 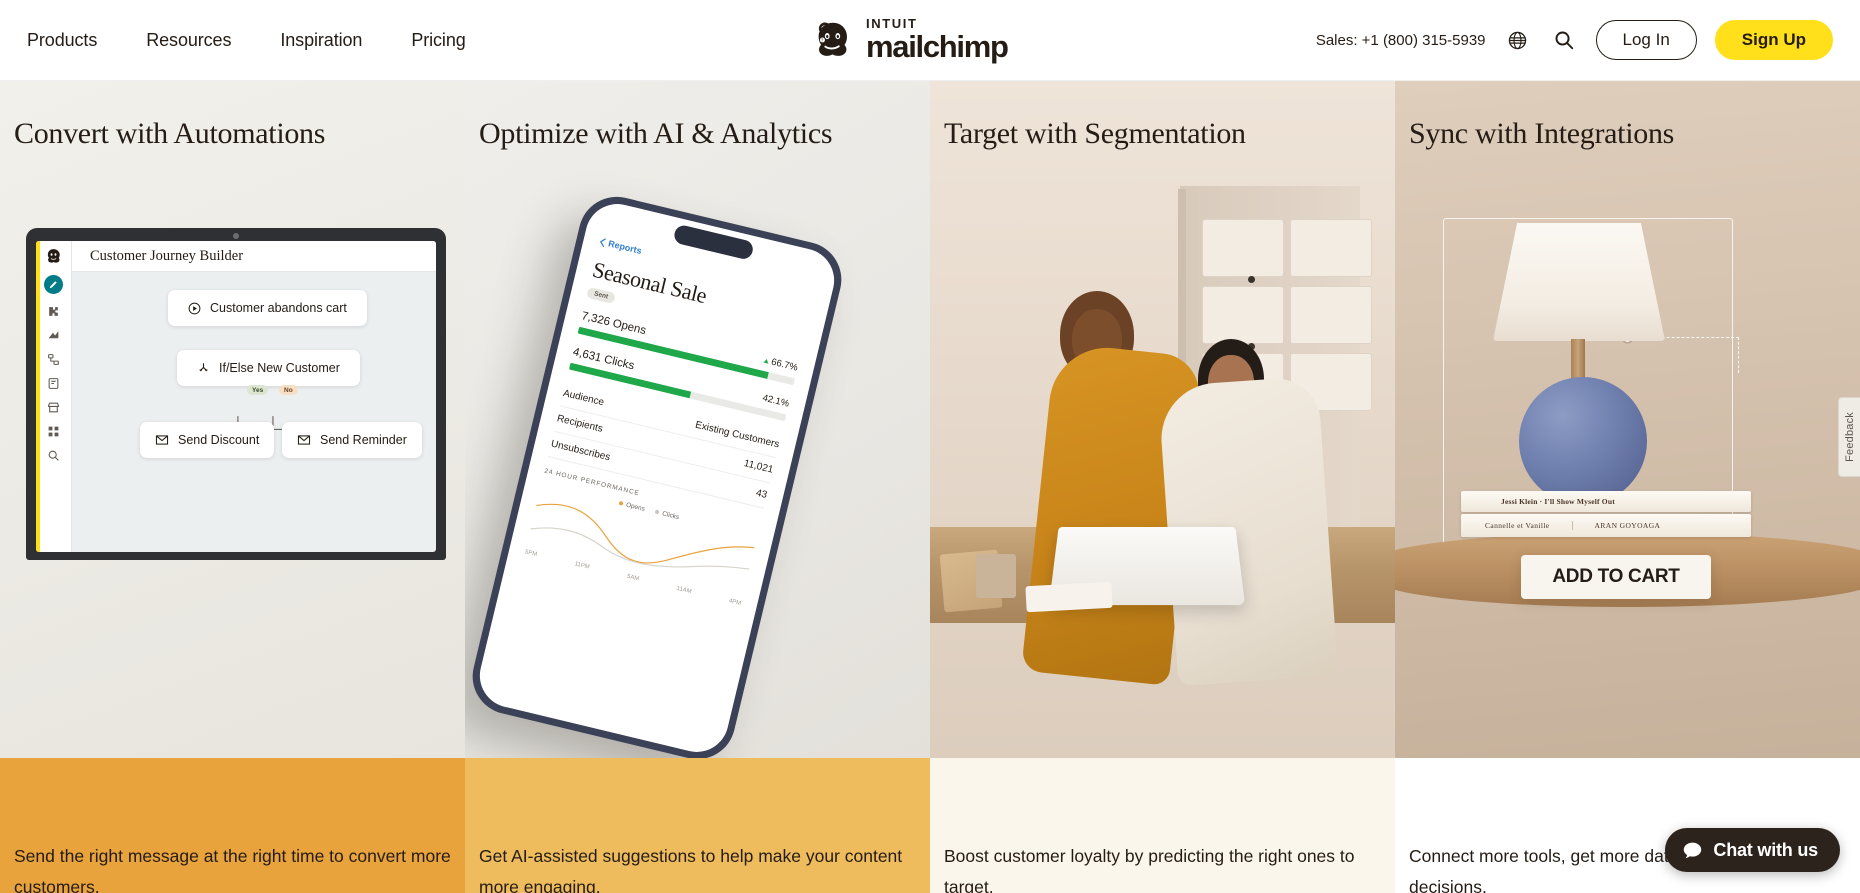 What do you see at coordinates (1616, 525) in the screenshot?
I see `book-spine-author: ARAN GOYOAGA` at bounding box center [1616, 525].